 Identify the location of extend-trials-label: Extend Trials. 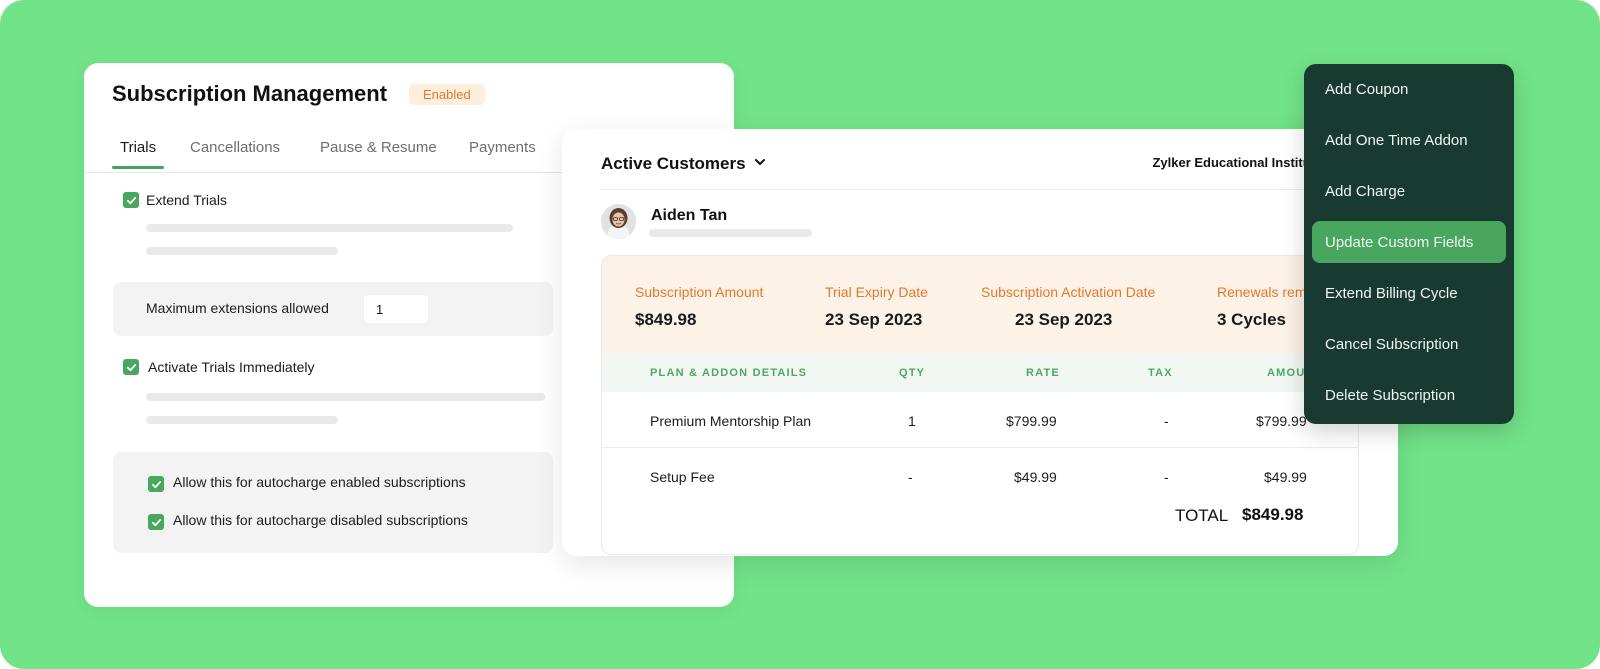
(186, 200).